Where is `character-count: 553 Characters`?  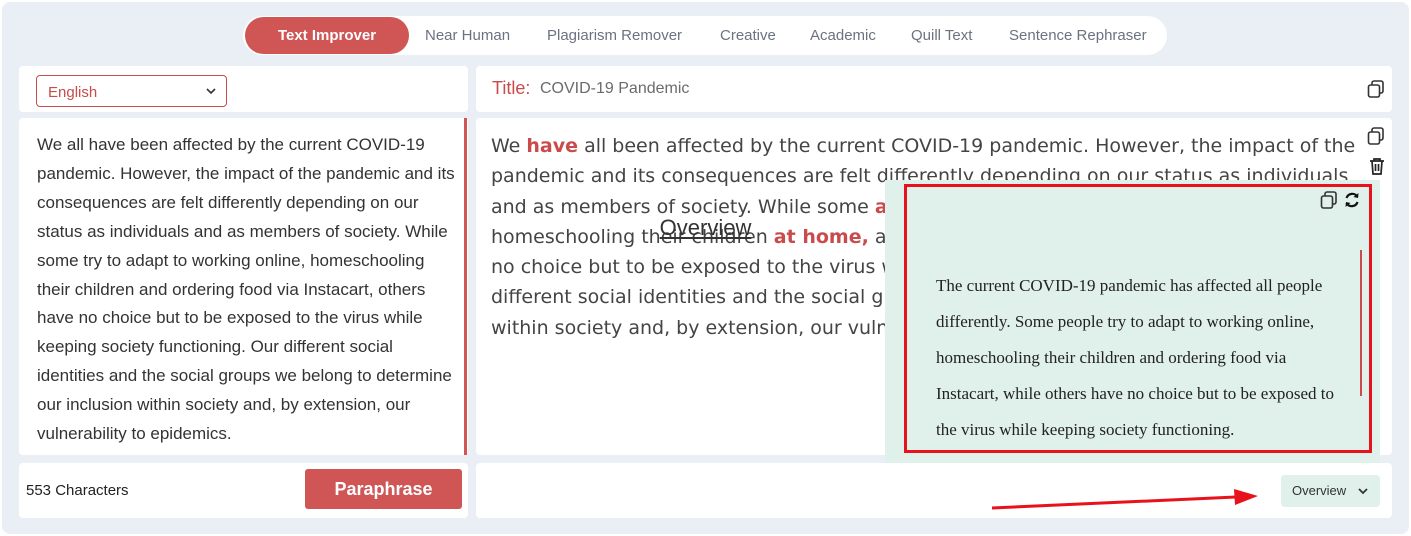 character-count: 553 Characters is located at coordinates (77, 490).